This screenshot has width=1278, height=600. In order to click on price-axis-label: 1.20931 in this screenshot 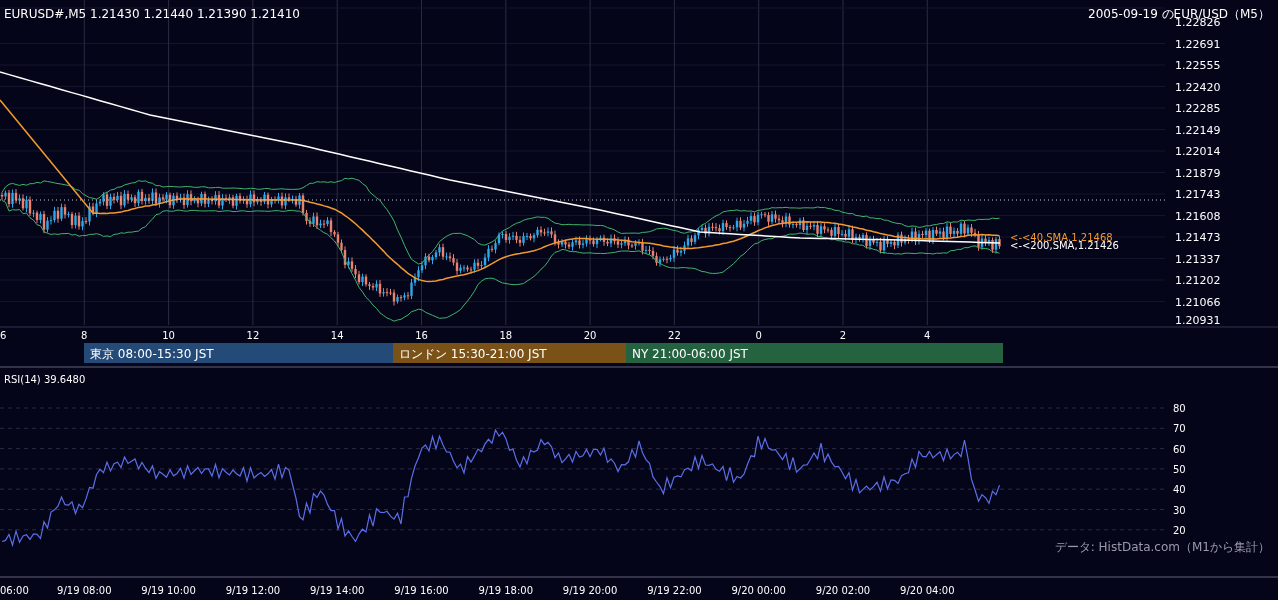, I will do `click(1198, 320)`.